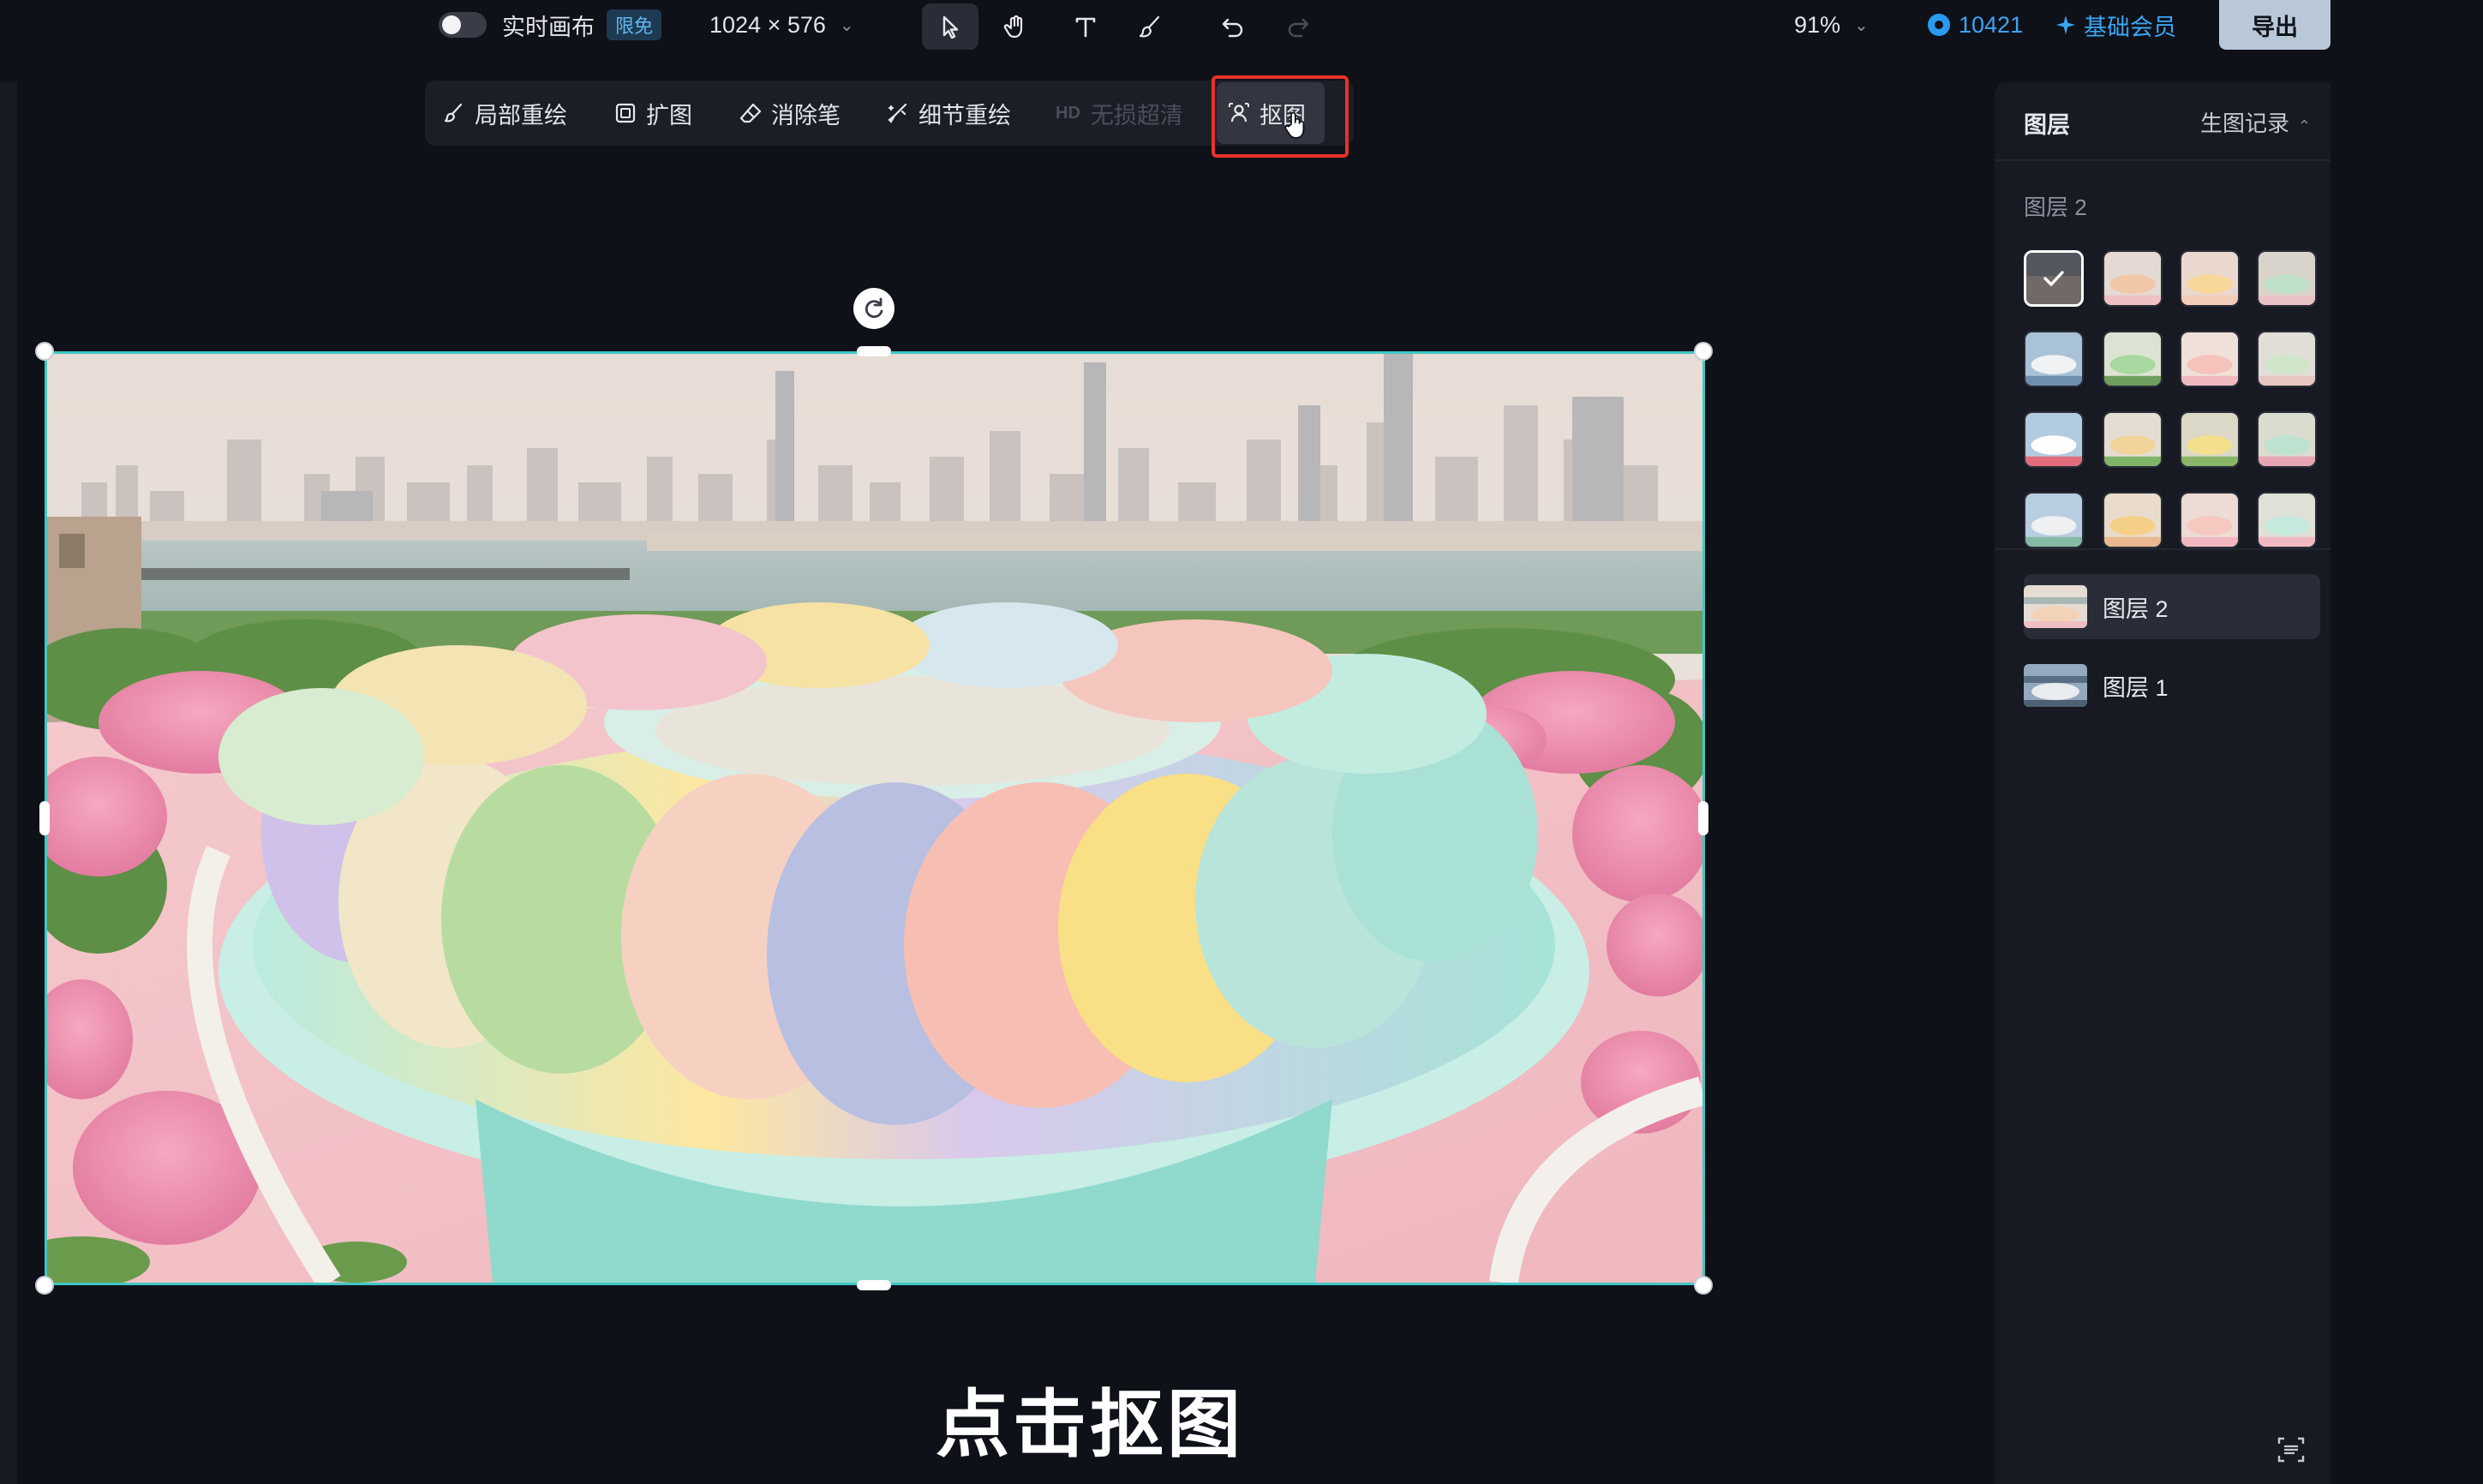 This screenshot has width=2483, height=1484. I want to click on lossless-upscale-button: HD 无损超清, so click(1119, 114).